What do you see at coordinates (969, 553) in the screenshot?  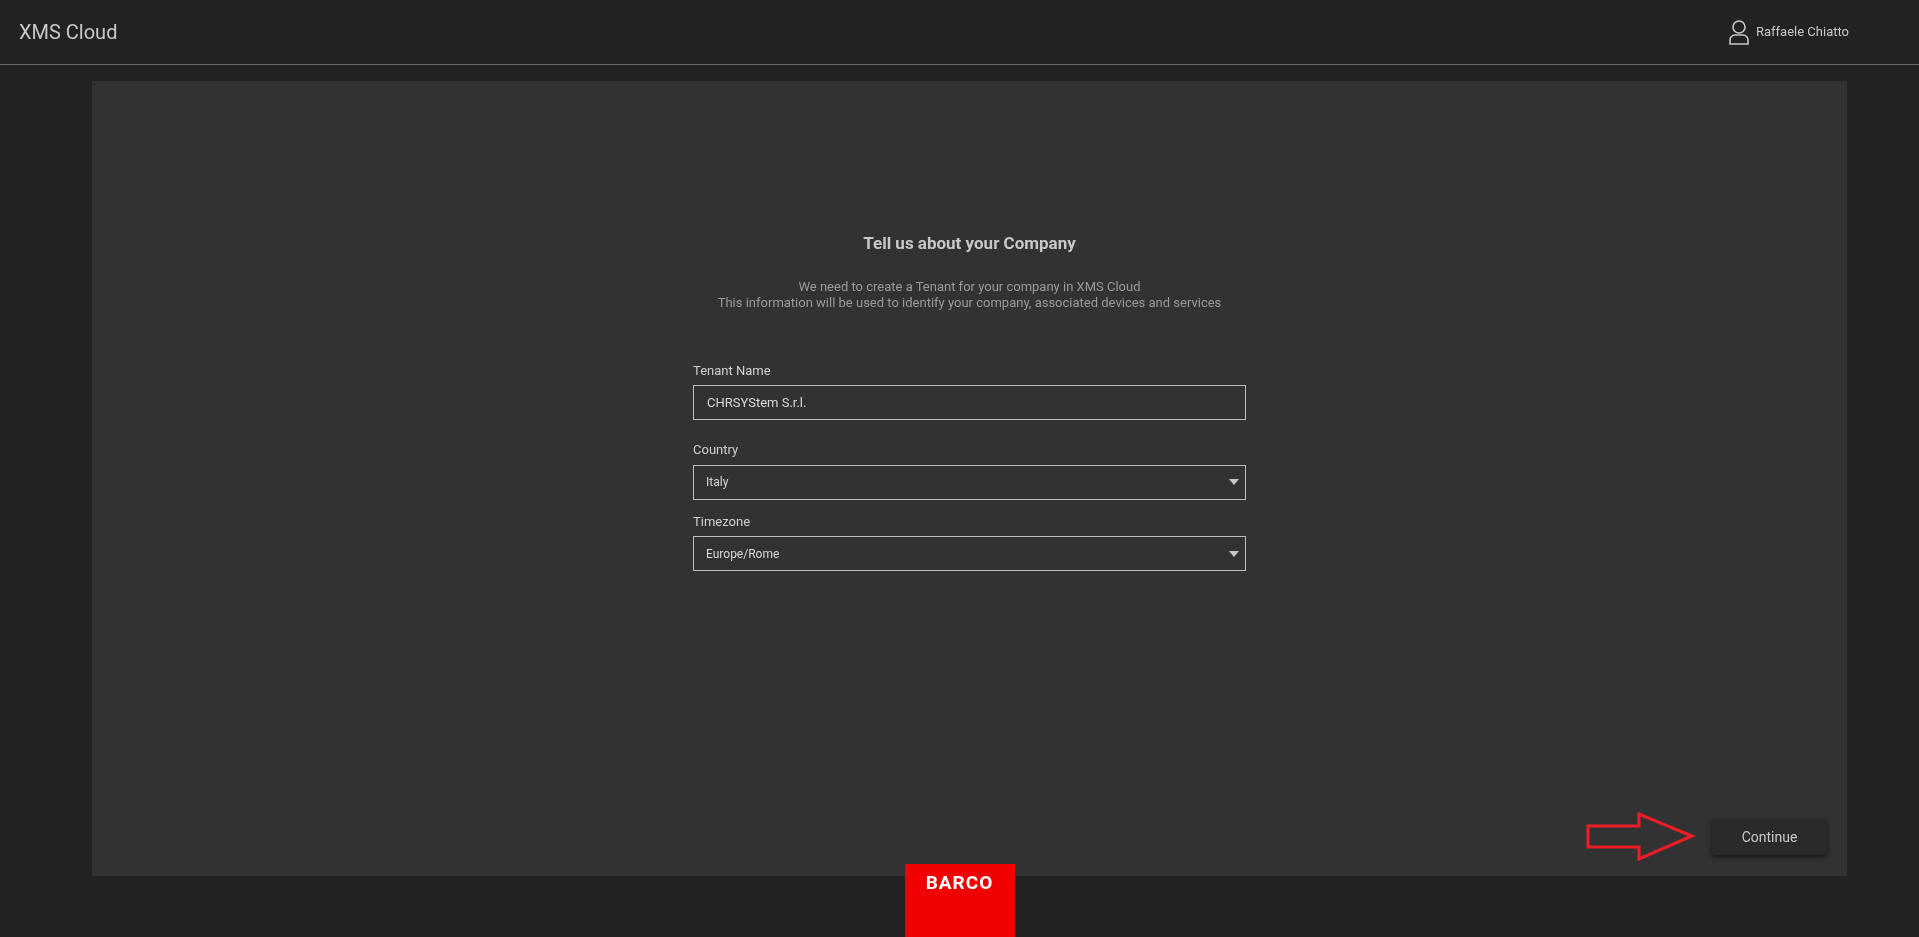 I see `select-field: Europe/Rome` at bounding box center [969, 553].